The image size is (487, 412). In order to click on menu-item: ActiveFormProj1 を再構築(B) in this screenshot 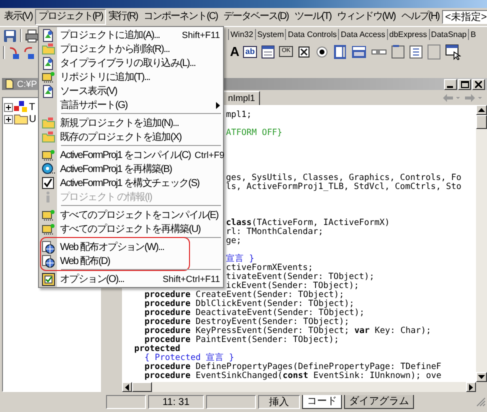, I will do `click(131, 169)`.